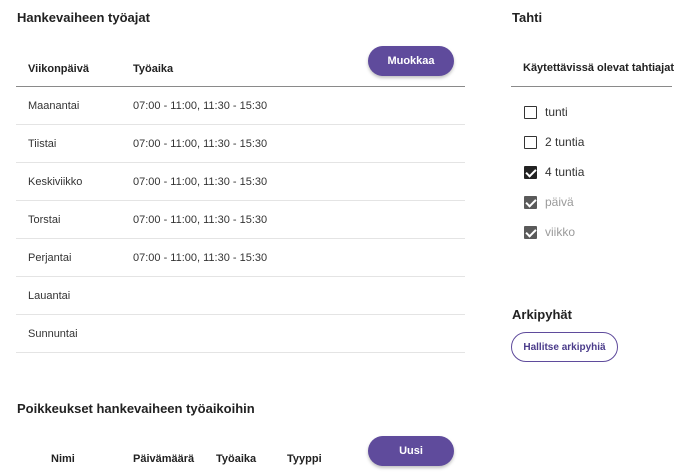 The image size is (688, 473). What do you see at coordinates (599, 68) in the screenshot?
I see `tahti-subheader-label: Käytettävissä olevat tahtiajat` at bounding box center [599, 68].